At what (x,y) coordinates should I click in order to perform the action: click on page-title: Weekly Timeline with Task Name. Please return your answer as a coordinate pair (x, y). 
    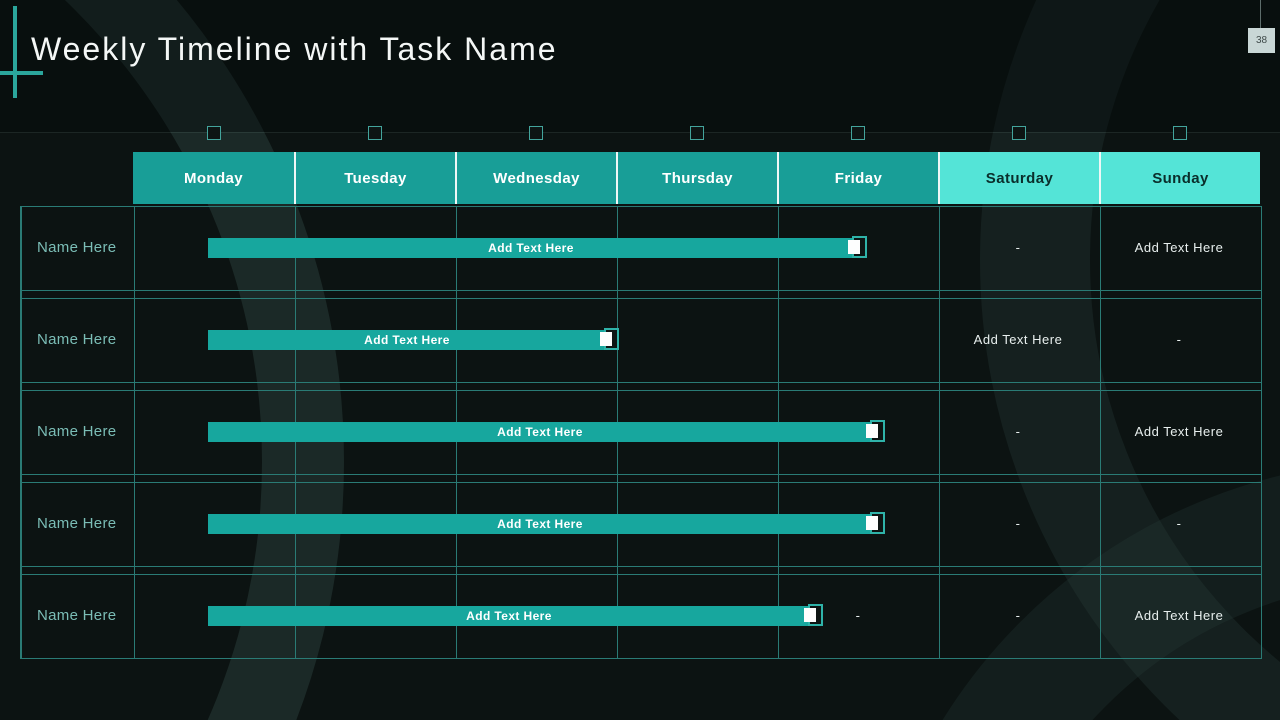
    Looking at the image, I should click on (294, 49).